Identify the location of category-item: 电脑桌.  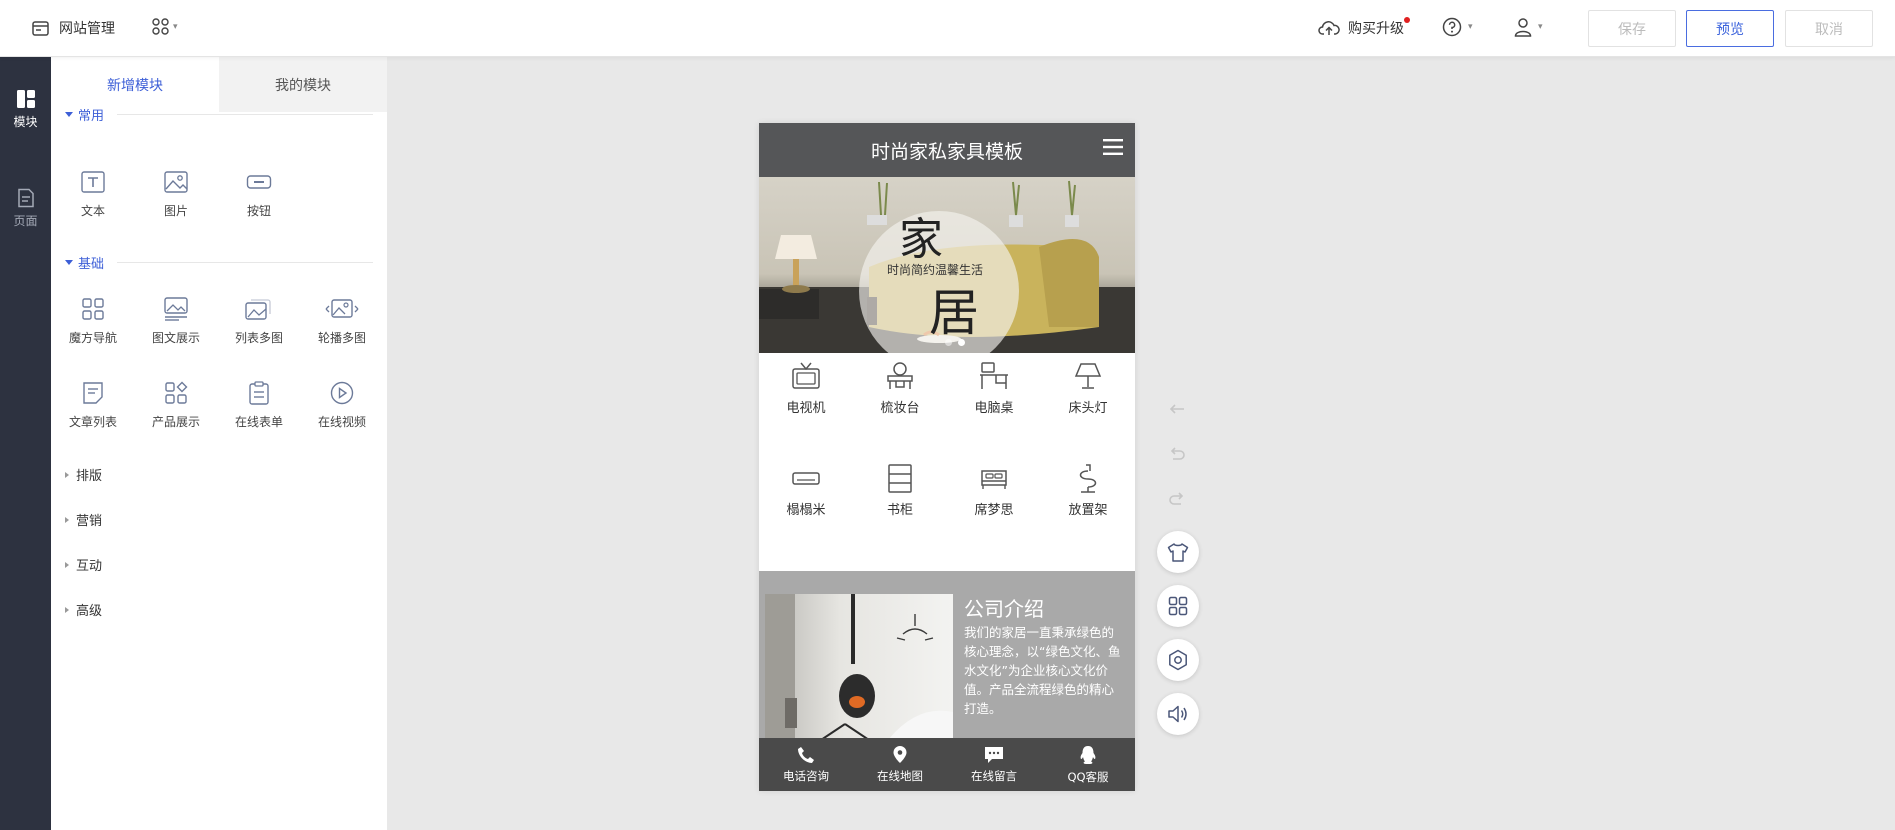
(994, 388).